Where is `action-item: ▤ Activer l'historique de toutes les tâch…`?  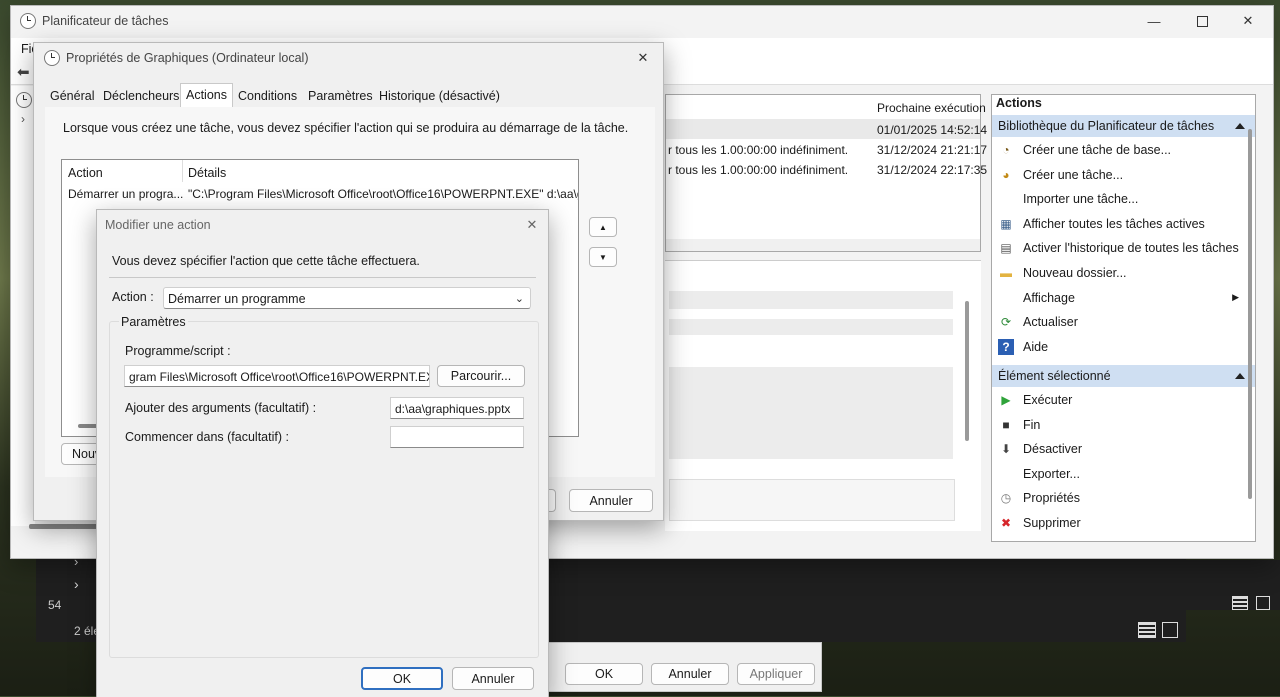
action-item: ▤ Activer l'historique de toutes les tâch… is located at coordinates (1119, 248).